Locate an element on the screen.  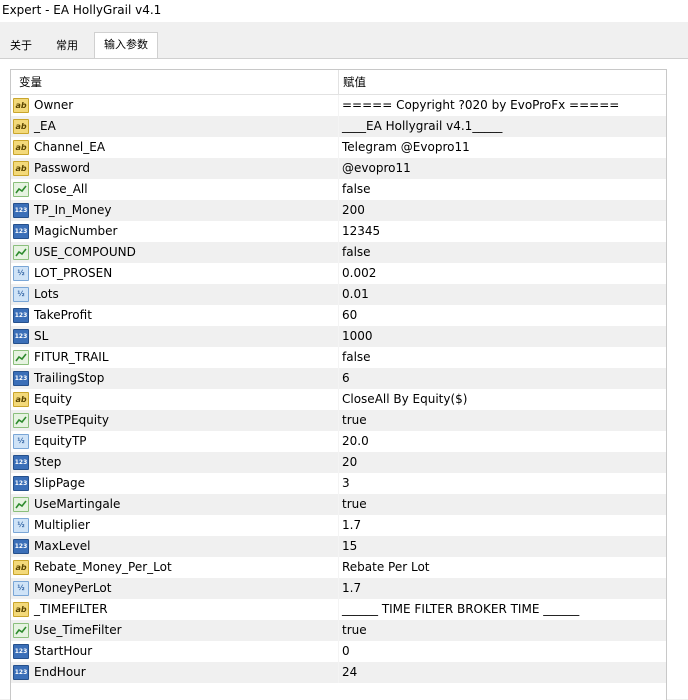
variable-value: CloseAll By Equity($) is located at coordinates (502, 399).